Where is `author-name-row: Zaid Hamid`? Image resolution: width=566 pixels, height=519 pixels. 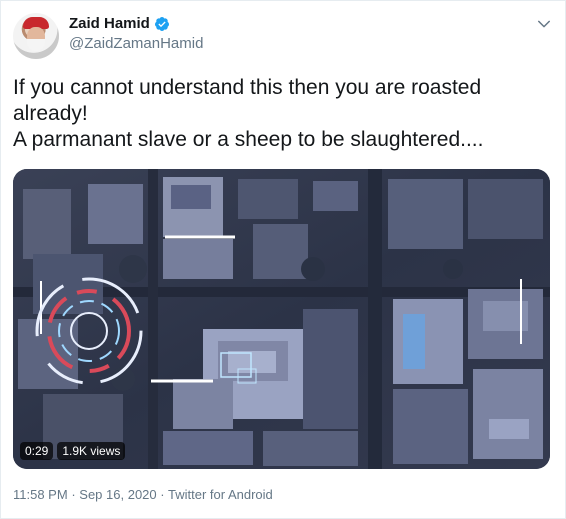
author-name-row: Zaid Hamid is located at coordinates (119, 23).